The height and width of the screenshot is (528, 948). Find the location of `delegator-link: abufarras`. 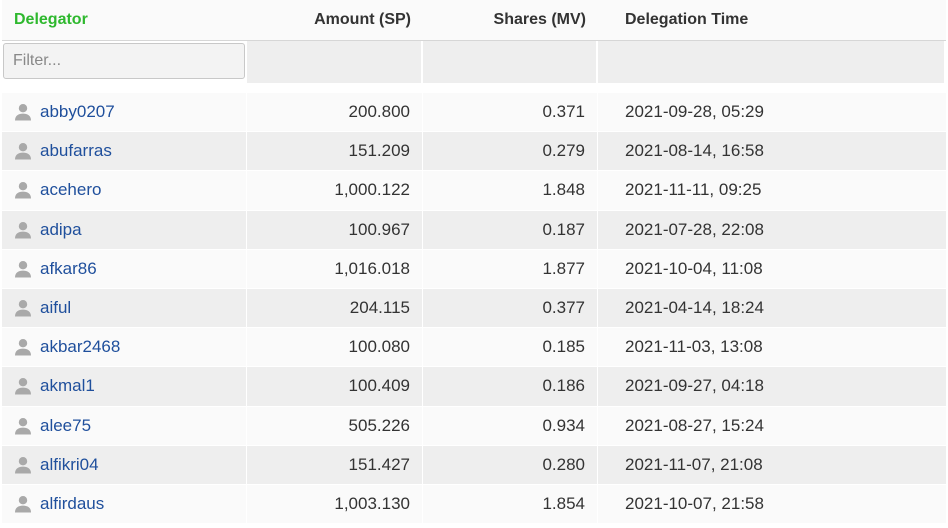

delegator-link: abufarras is located at coordinates (76, 151).